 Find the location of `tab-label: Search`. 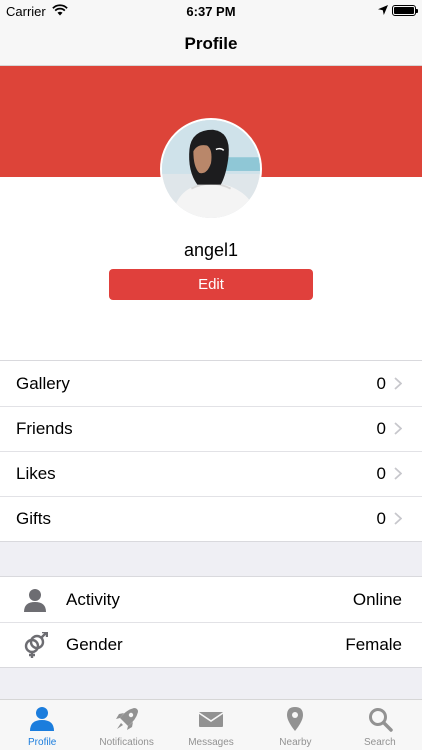

tab-label: Search is located at coordinates (379, 742).